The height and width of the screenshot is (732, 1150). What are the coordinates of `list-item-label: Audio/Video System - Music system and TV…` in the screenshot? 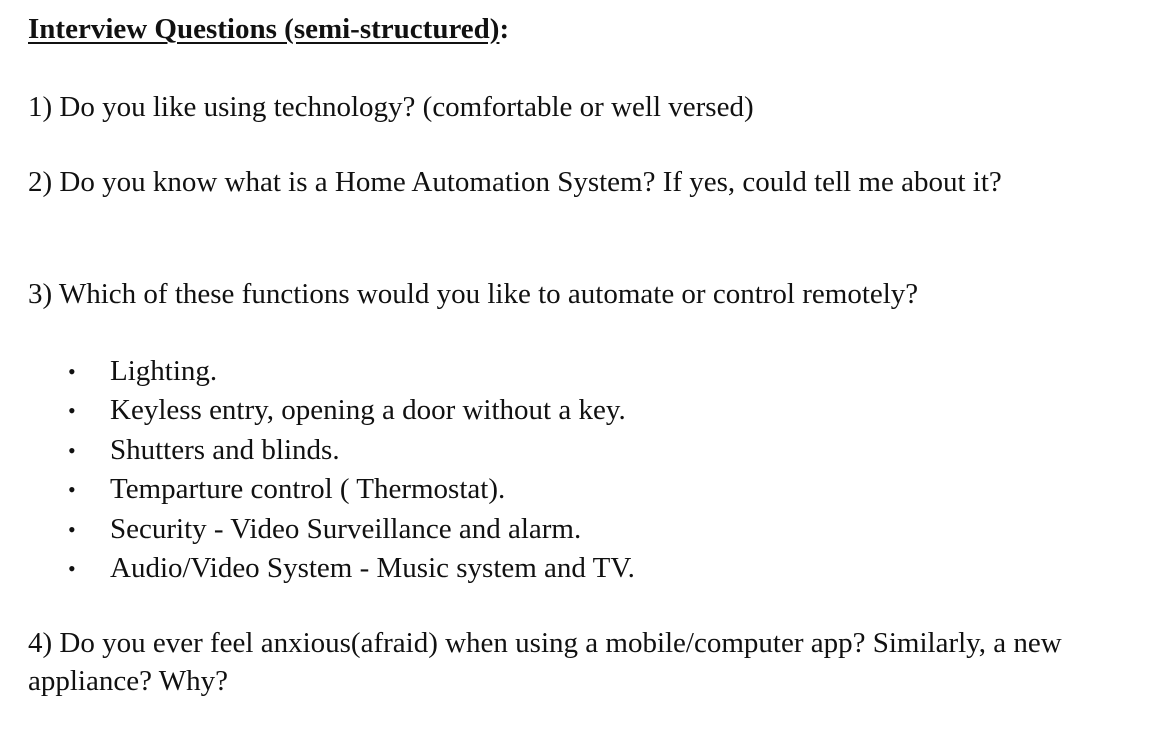 It's located at (372, 567).